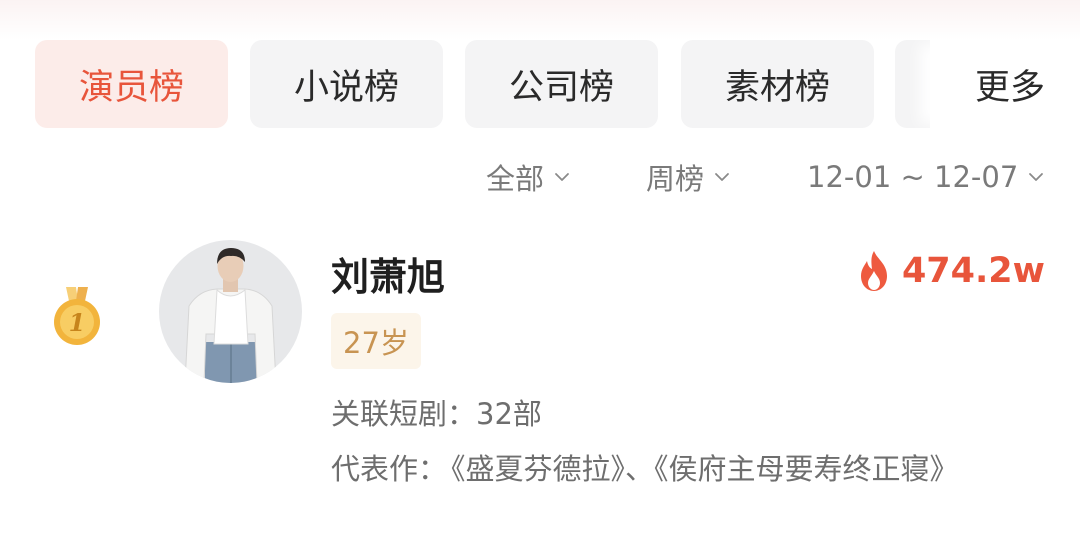  Describe the element at coordinates (77, 322) in the screenshot. I see `medal-rank-number: 1` at that location.